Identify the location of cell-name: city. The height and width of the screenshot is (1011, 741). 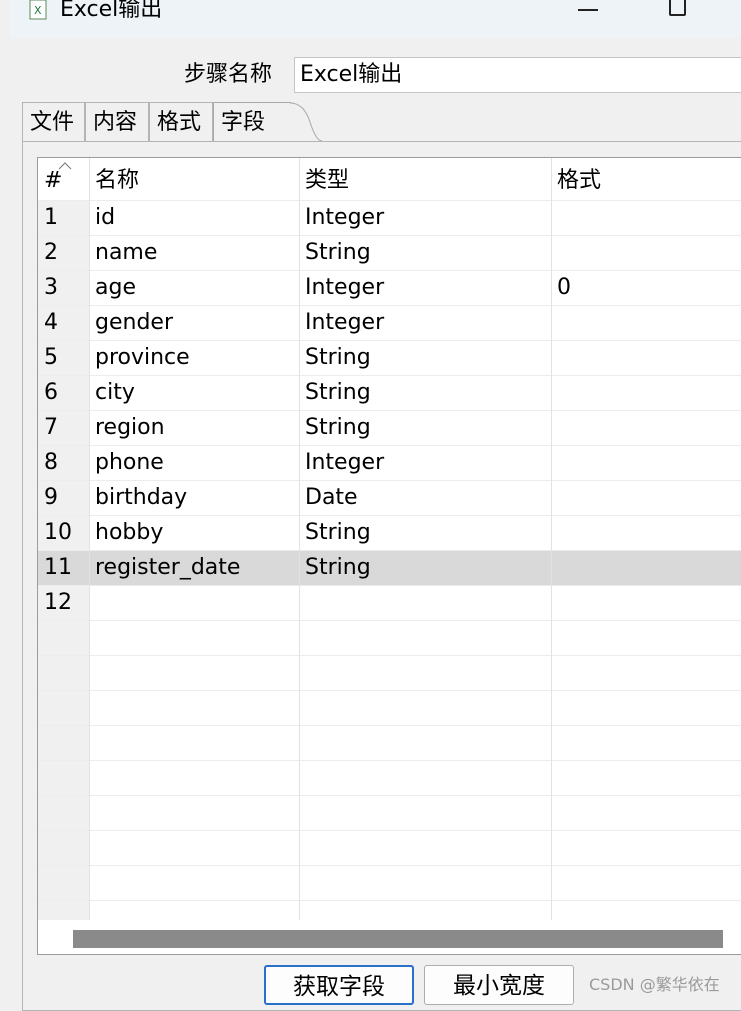
(194, 393).